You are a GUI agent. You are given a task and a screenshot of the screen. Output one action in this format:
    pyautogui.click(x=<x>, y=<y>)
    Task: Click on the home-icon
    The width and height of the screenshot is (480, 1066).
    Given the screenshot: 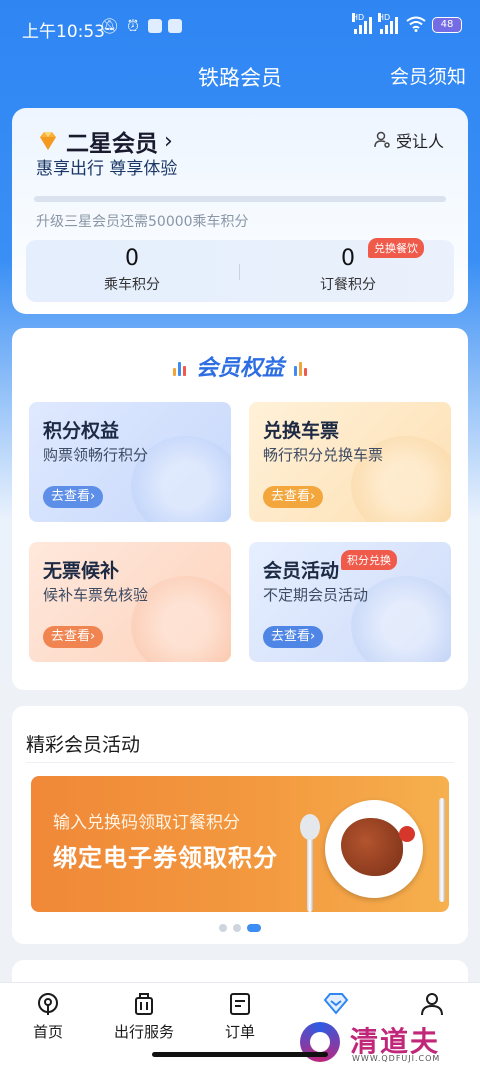 What is the action you would take?
    pyautogui.click(x=48, y=1004)
    